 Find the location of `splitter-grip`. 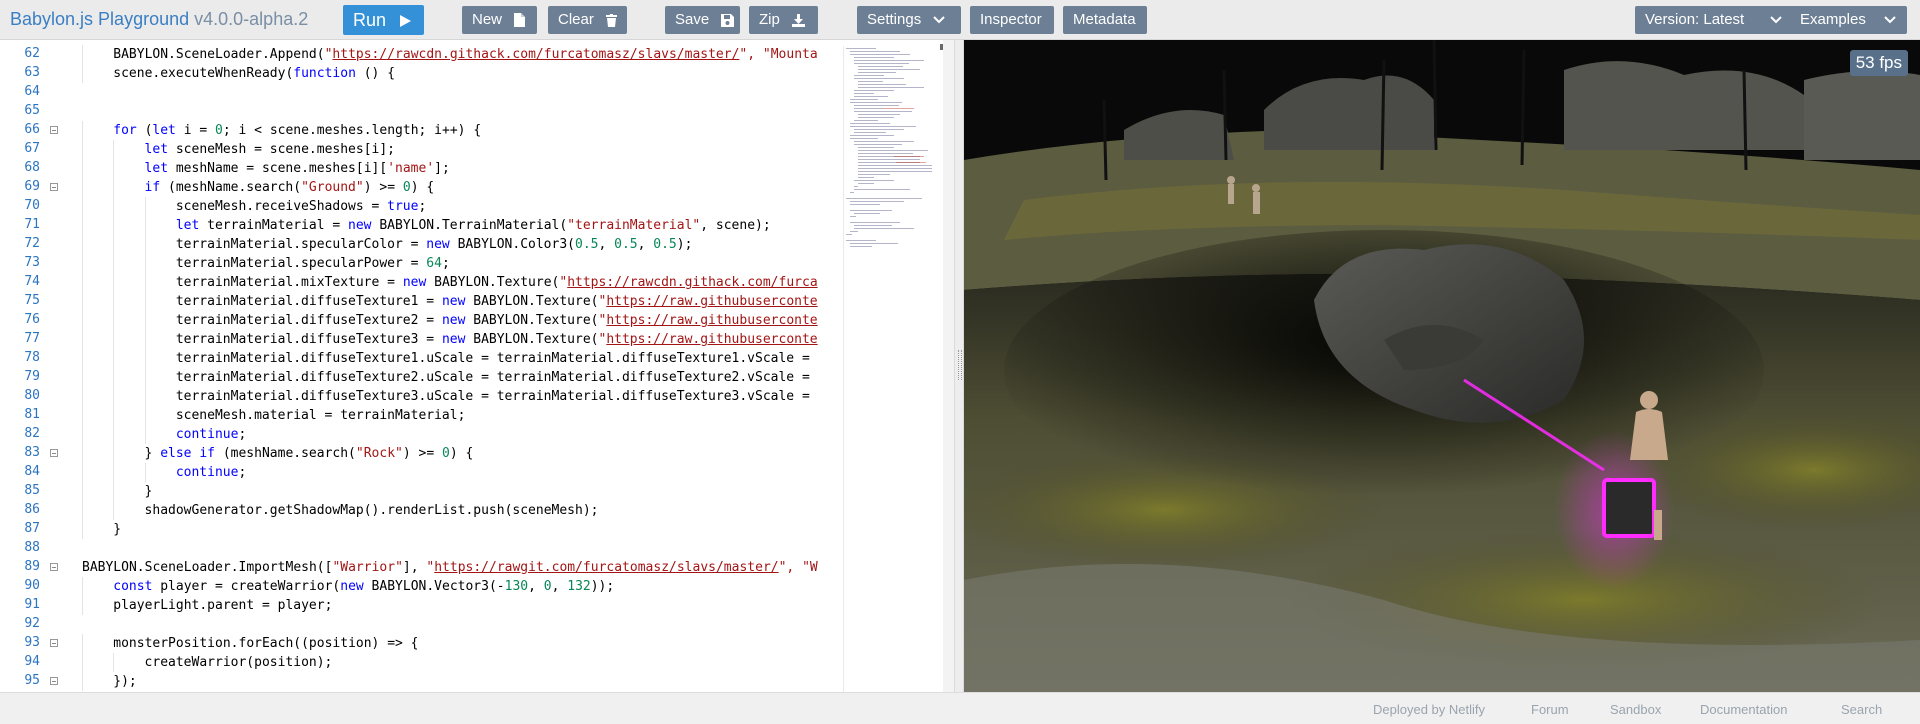

splitter-grip is located at coordinates (960, 365).